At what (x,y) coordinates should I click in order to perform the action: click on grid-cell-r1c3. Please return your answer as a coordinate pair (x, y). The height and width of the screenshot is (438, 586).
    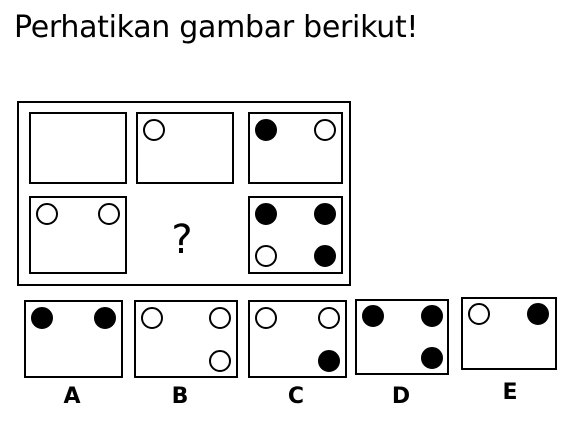
    Looking at the image, I should click on (295, 148).